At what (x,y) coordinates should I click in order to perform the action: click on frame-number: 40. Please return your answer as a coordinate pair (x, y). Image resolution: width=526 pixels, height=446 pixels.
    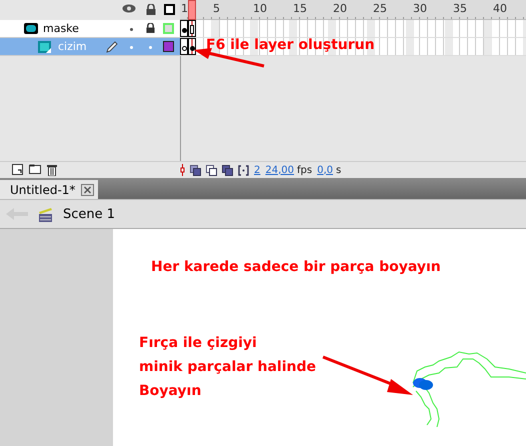
    Looking at the image, I should click on (500, 8).